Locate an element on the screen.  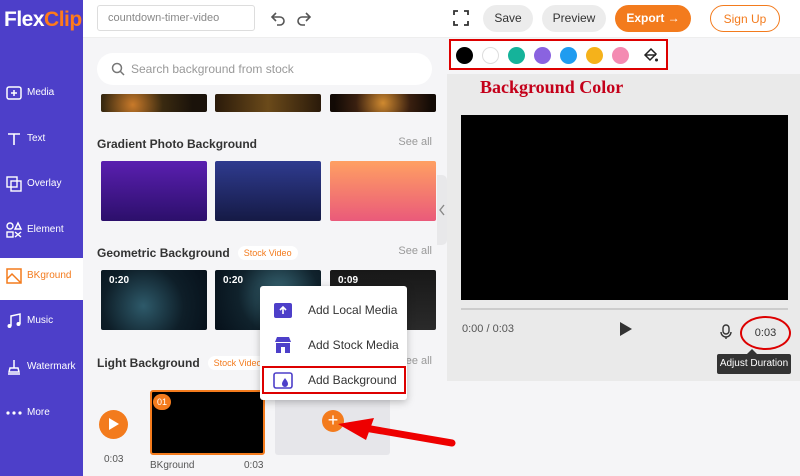
microphone-icon is located at coordinates (726, 332).